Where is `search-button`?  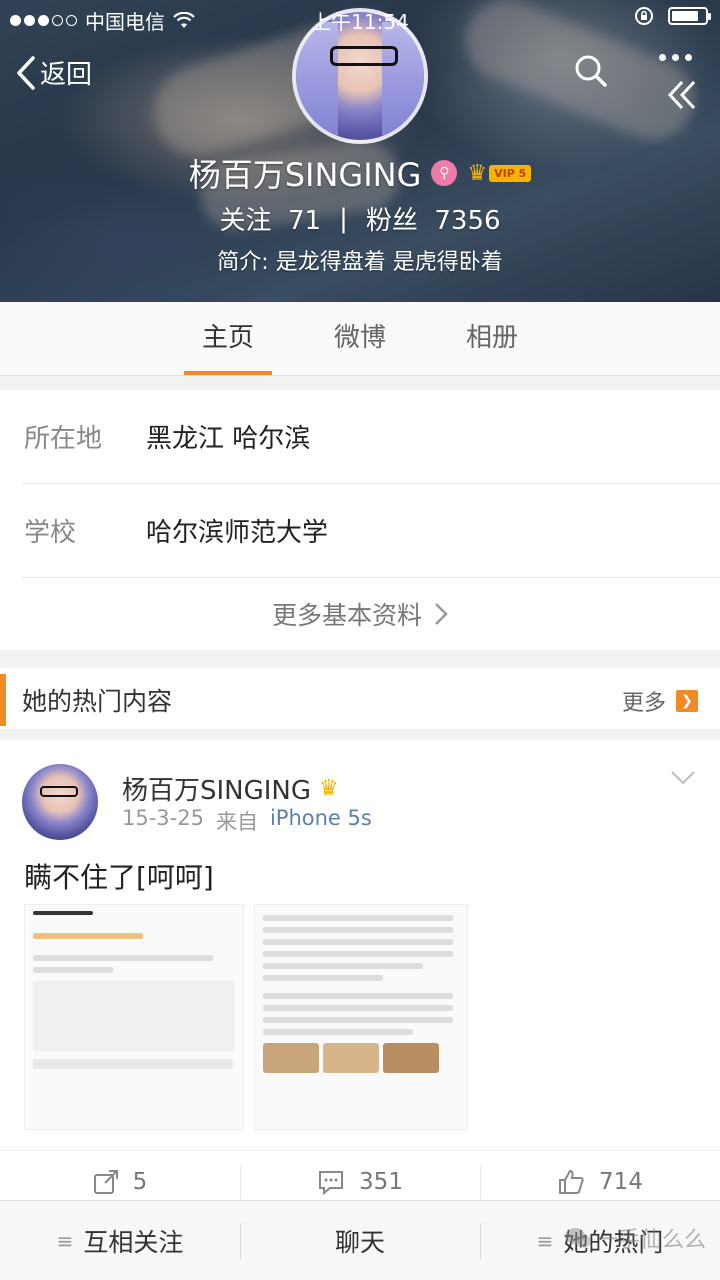 search-button is located at coordinates (591, 73).